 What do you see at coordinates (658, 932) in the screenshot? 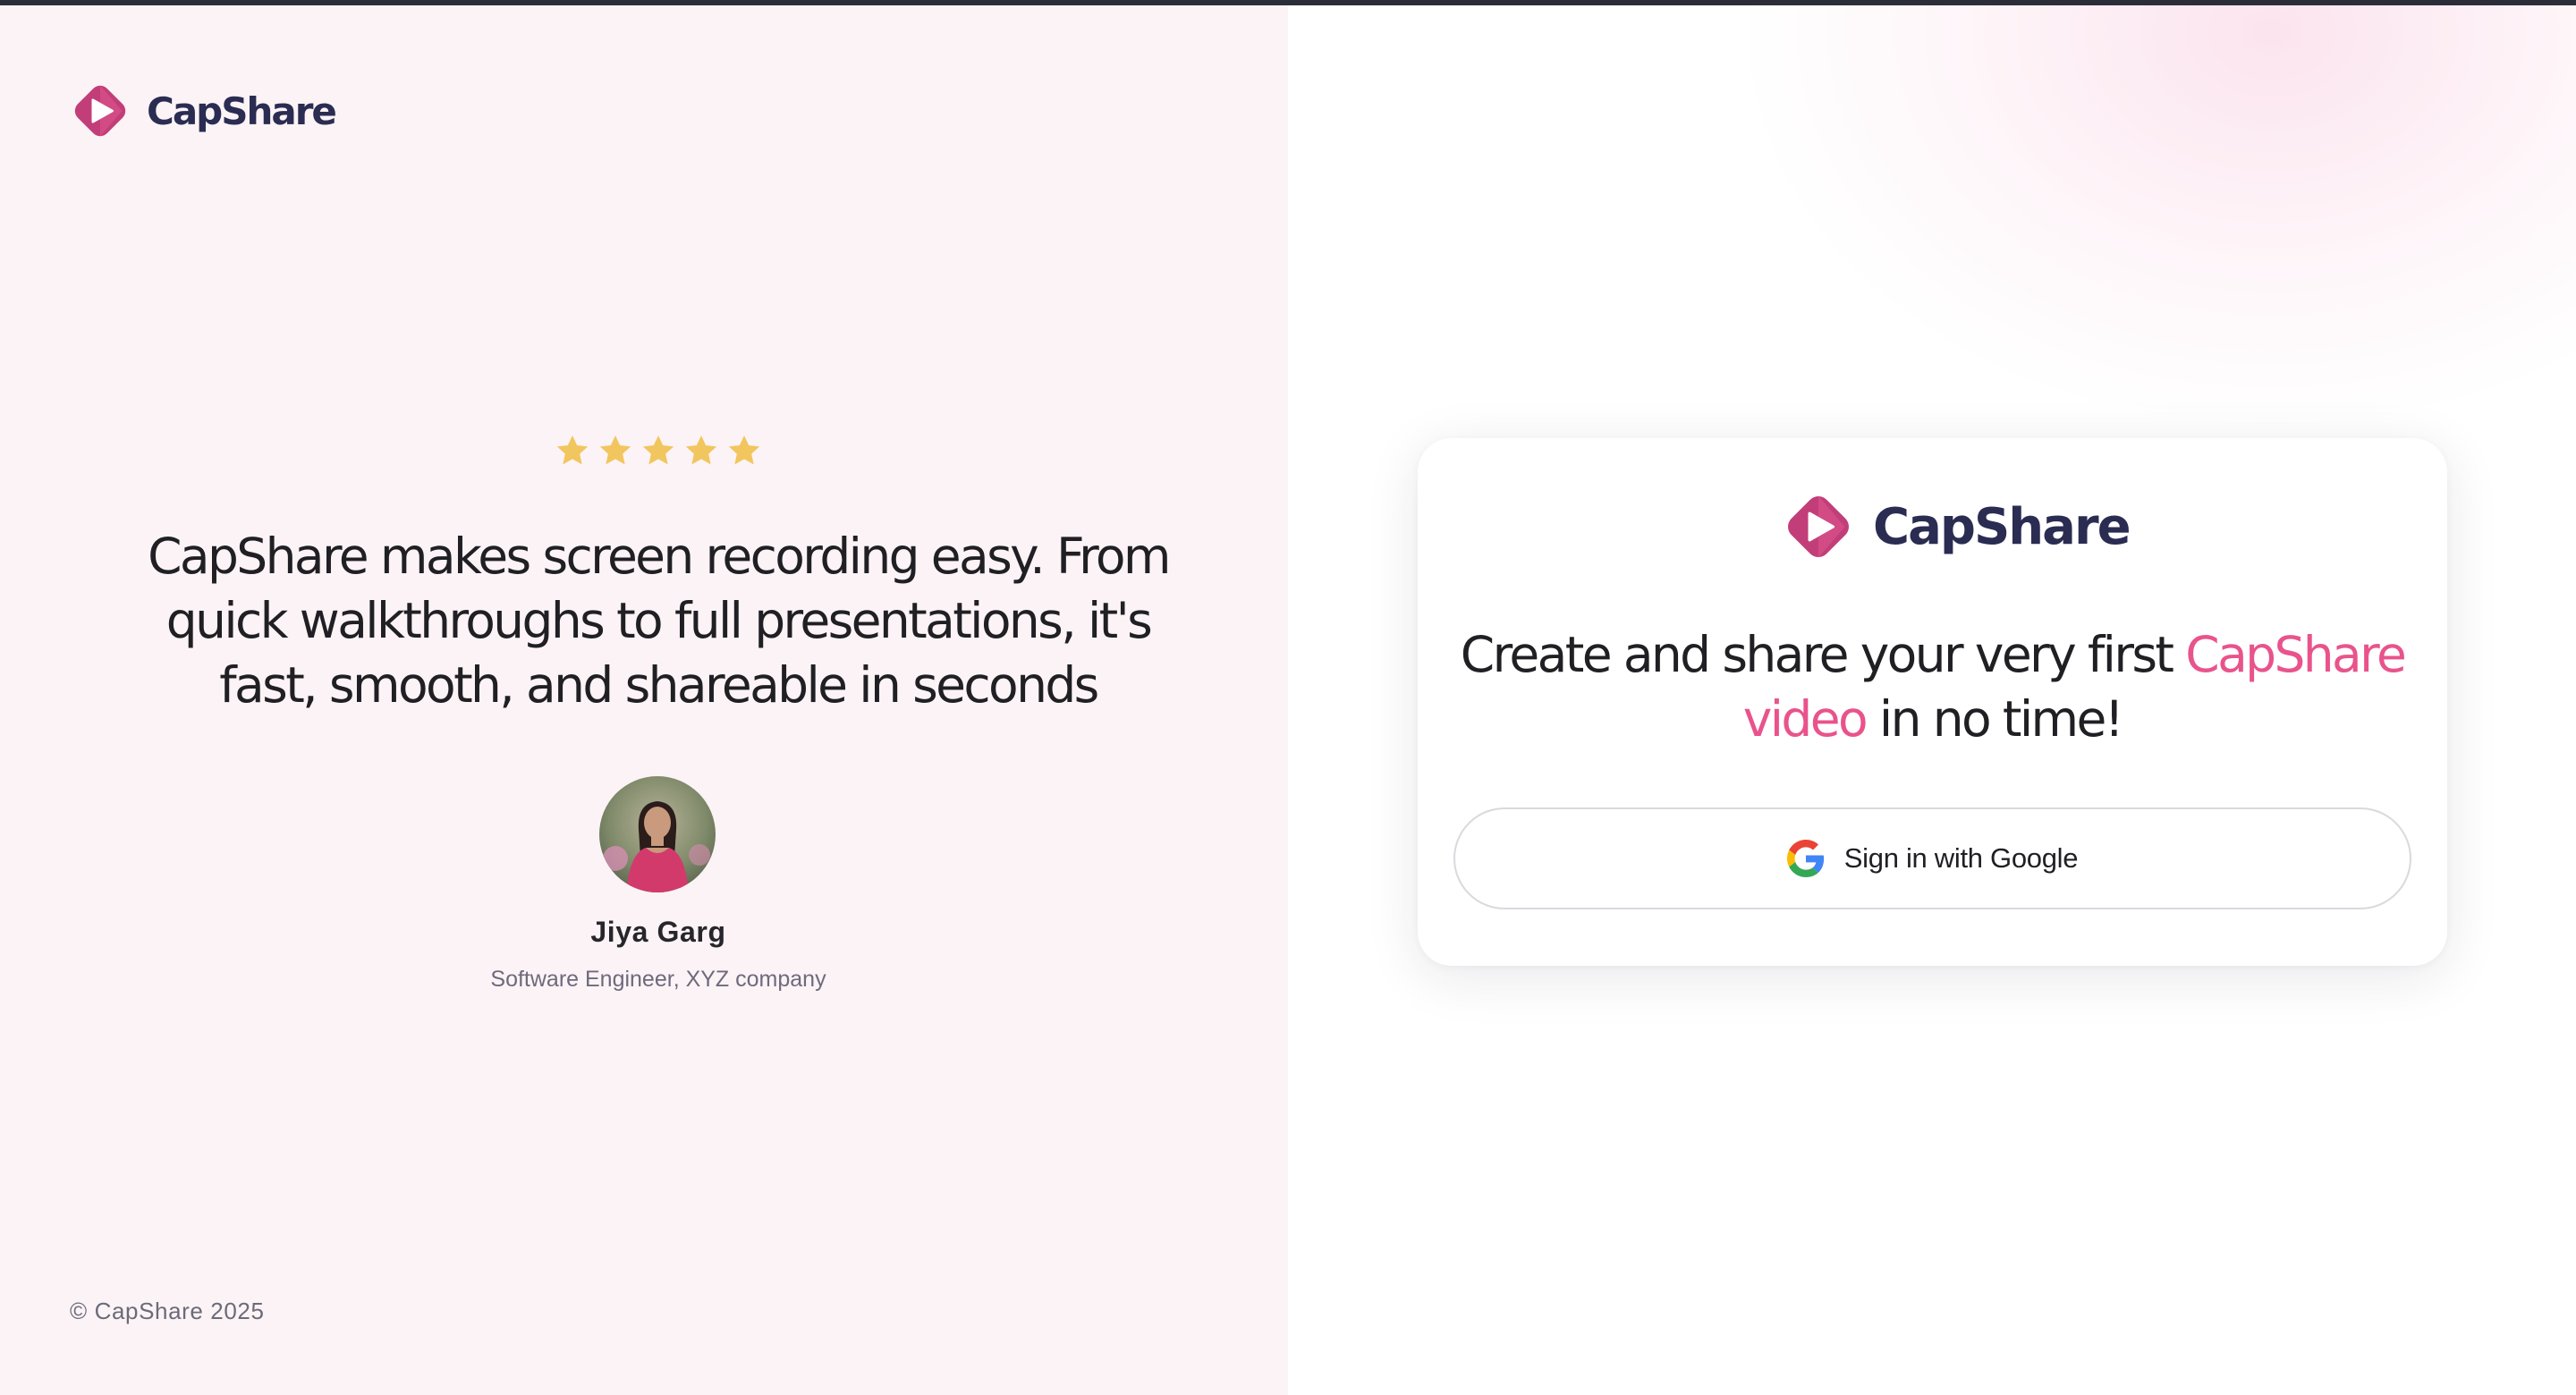
I see `reviewer-name: Jiya Garg` at bounding box center [658, 932].